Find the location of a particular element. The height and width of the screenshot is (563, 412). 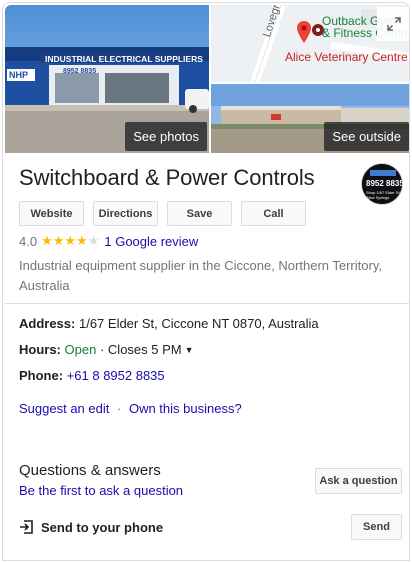

hours-label: Hours: is located at coordinates (40, 349).